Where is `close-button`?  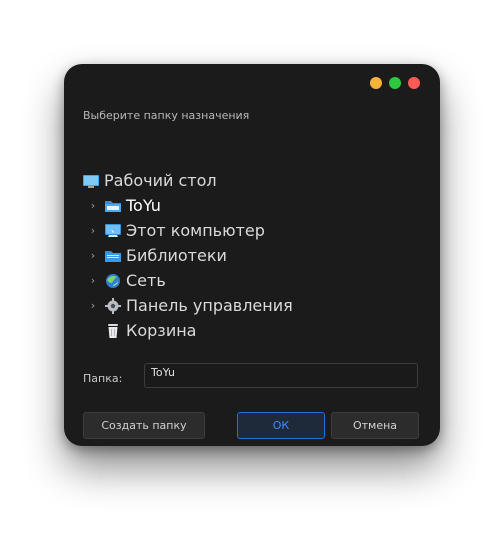 close-button is located at coordinates (414, 83).